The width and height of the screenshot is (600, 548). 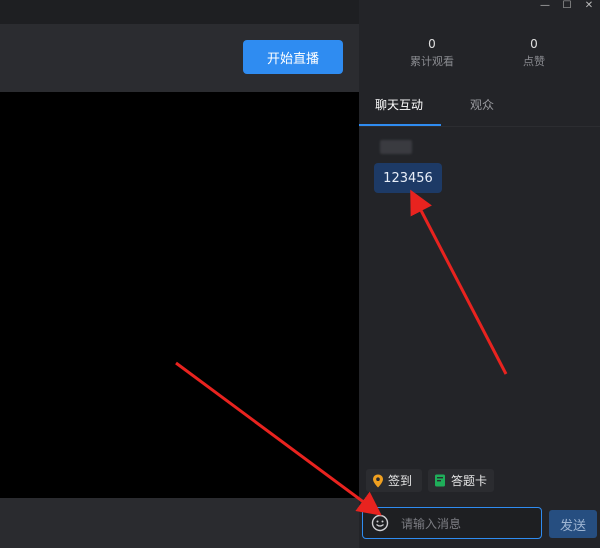 I want to click on stream-footer, so click(x=179, y=523).